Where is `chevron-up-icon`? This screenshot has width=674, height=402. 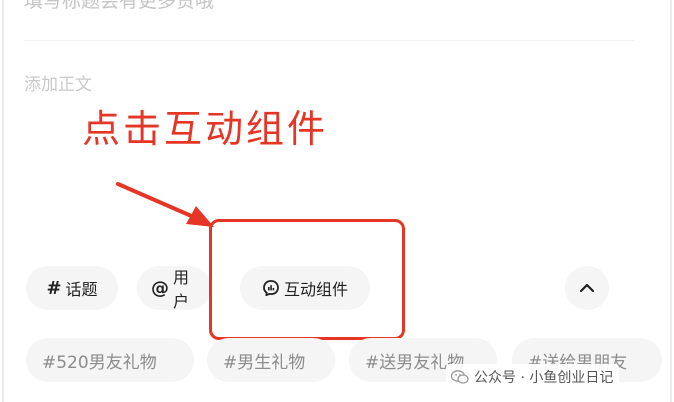
chevron-up-icon is located at coordinates (587, 288).